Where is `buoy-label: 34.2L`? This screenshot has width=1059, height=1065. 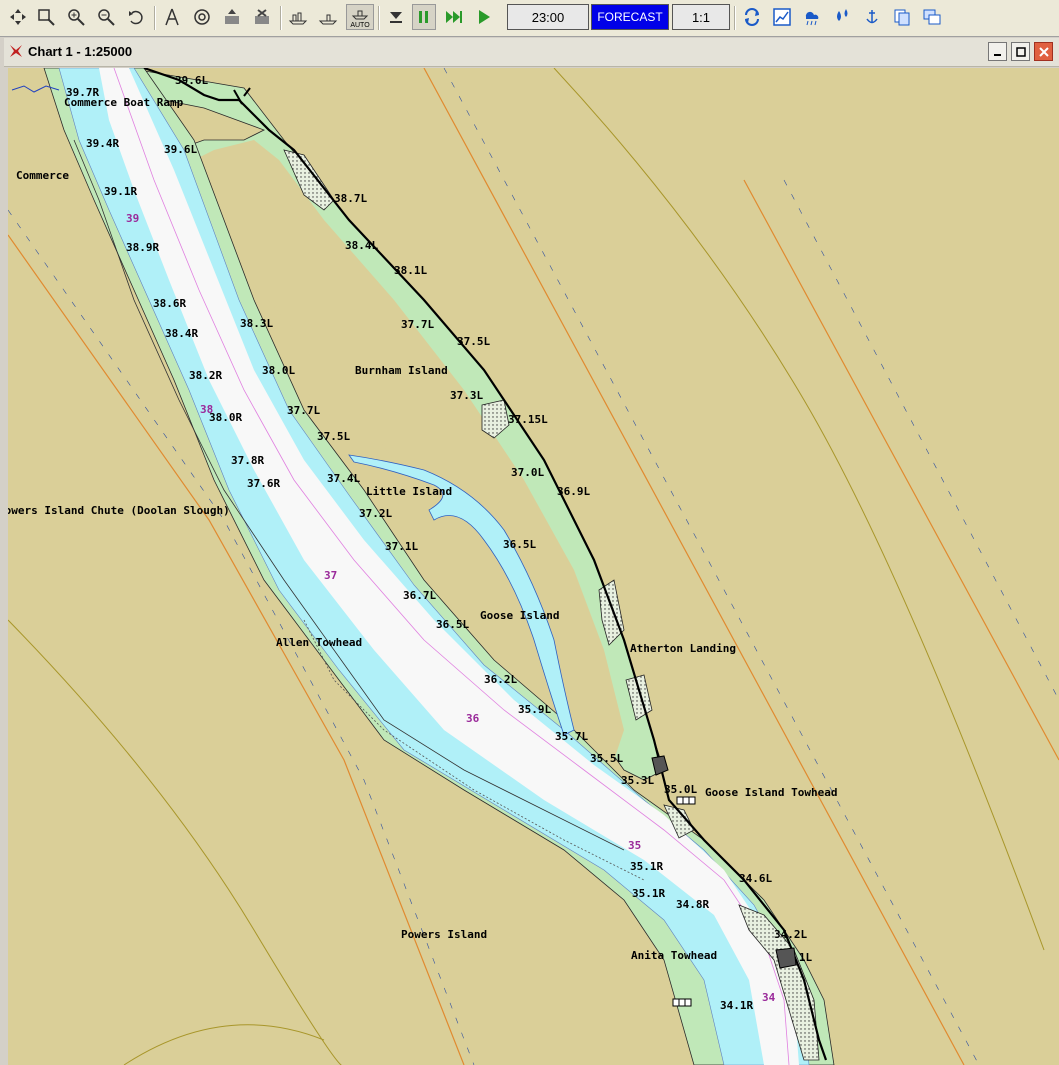
buoy-label: 34.2L is located at coordinates (790, 934).